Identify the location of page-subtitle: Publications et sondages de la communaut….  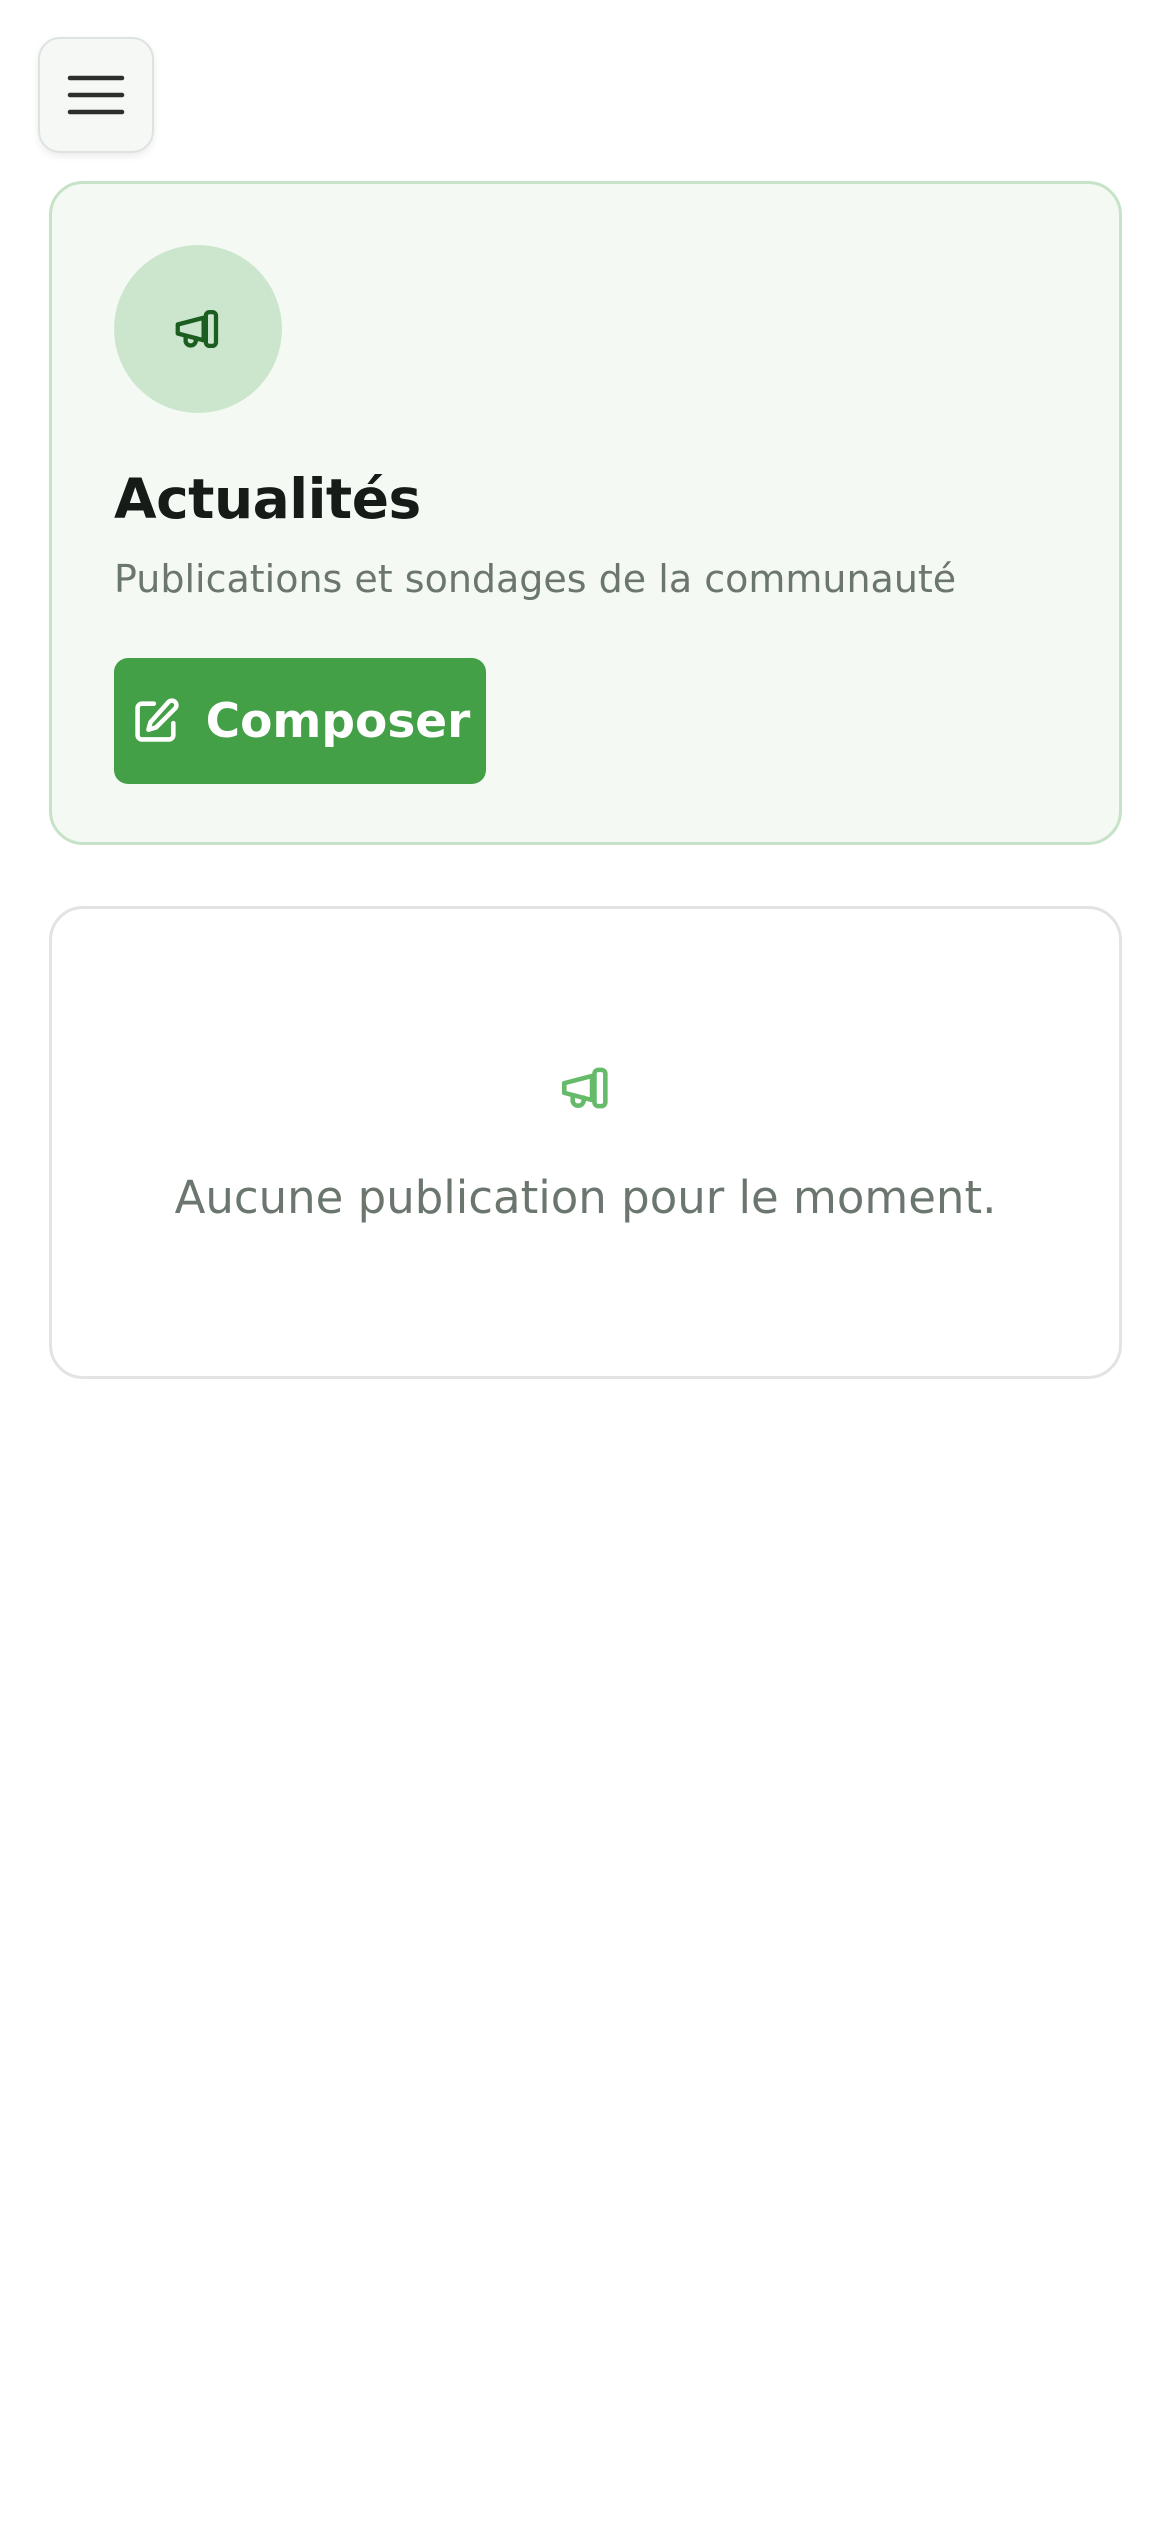
(535, 579).